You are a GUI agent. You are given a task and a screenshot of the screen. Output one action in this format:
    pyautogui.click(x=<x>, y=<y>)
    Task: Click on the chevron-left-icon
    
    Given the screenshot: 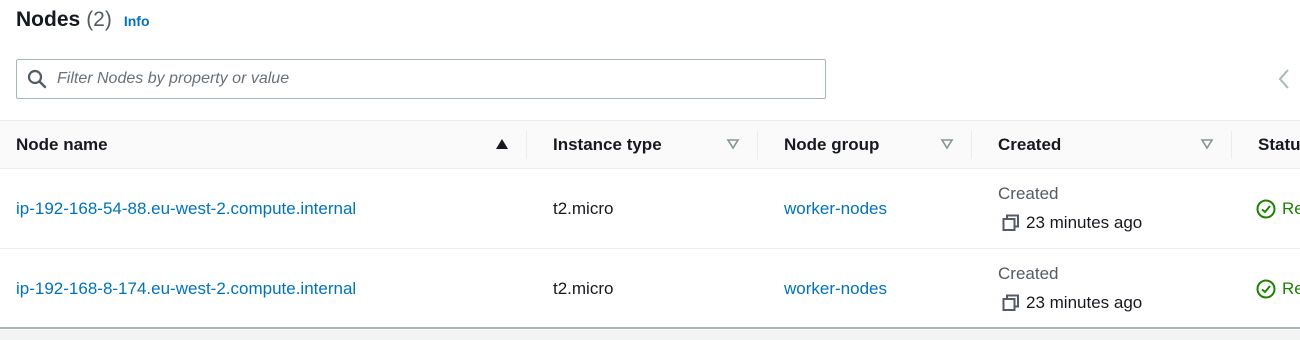 What is the action you would take?
    pyautogui.click(x=1283, y=79)
    